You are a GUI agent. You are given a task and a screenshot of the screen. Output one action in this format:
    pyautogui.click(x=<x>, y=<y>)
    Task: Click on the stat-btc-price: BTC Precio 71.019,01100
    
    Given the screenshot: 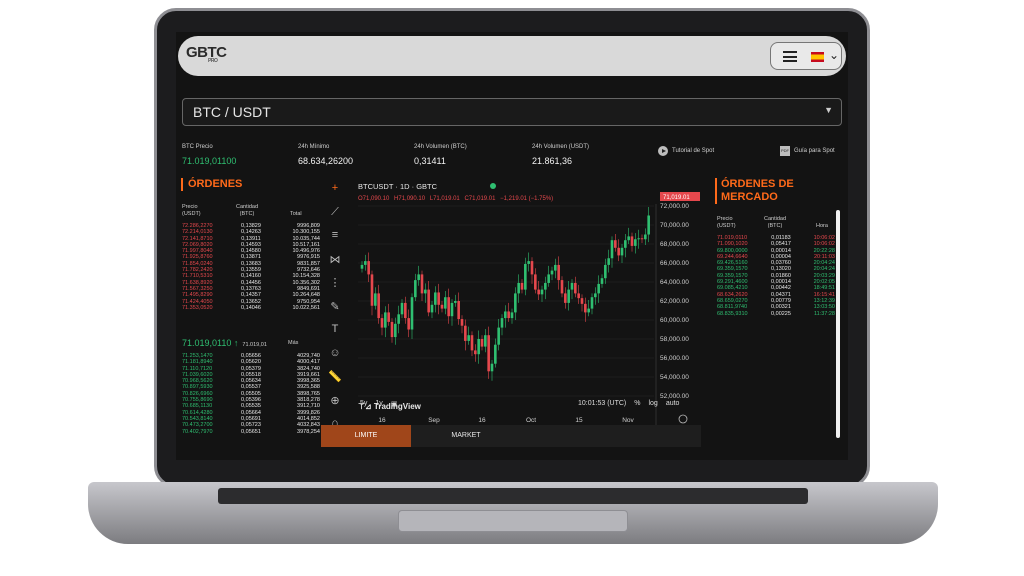 What is the action you would take?
    pyautogui.click(x=209, y=155)
    